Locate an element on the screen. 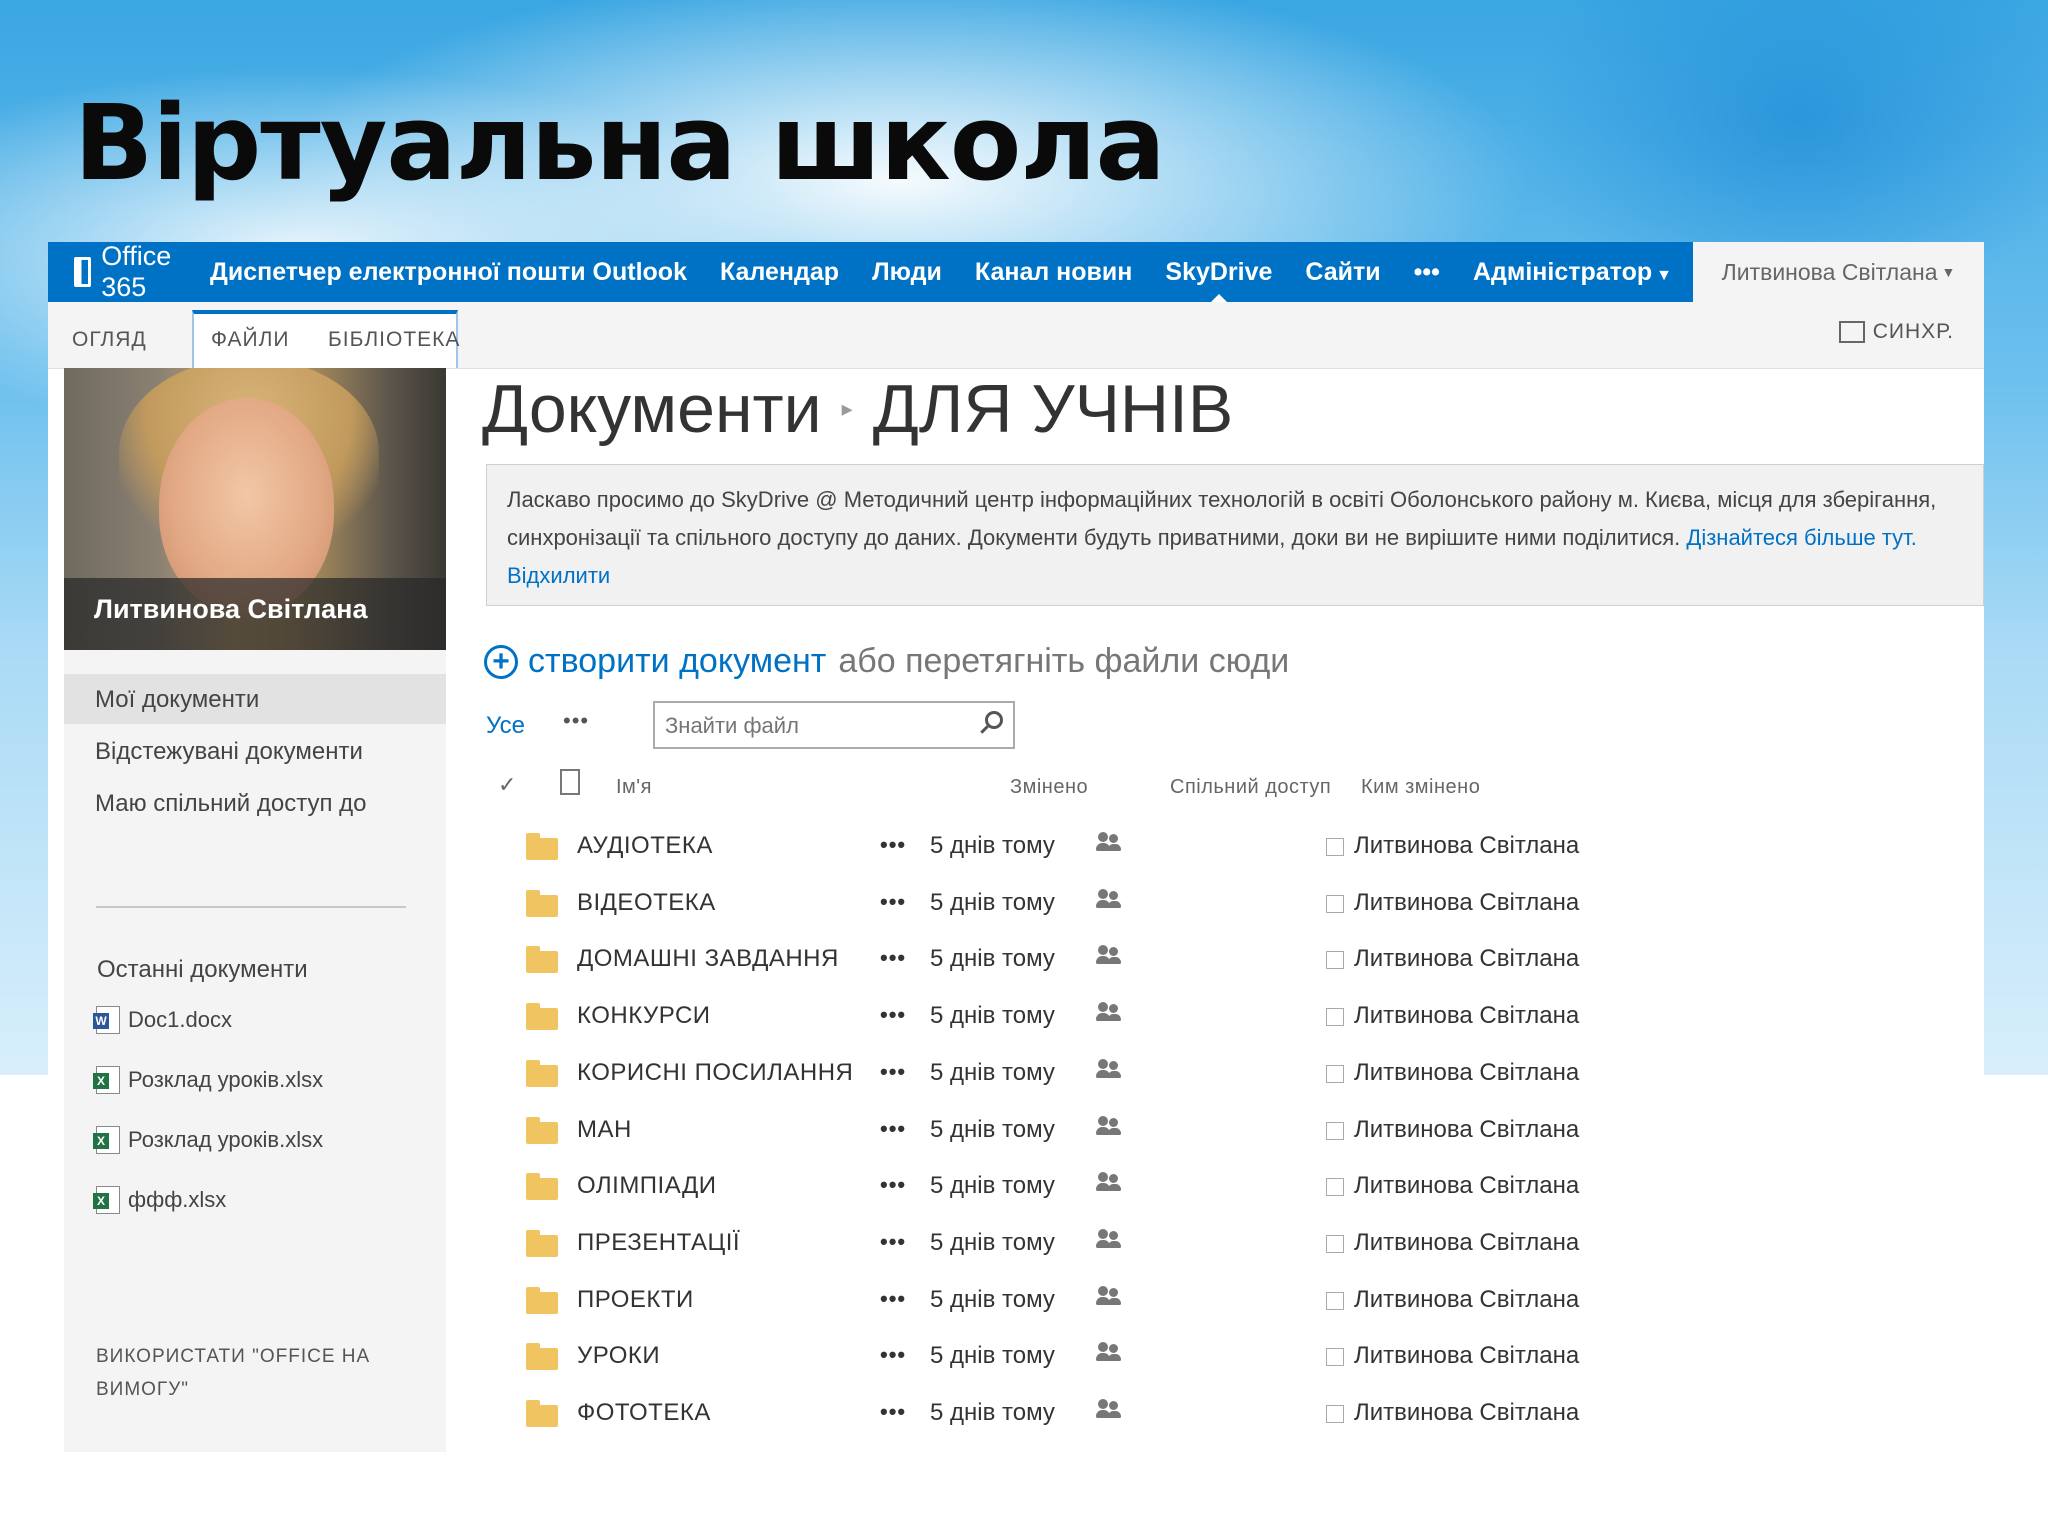 The width and height of the screenshot is (2048, 1536). nav-admin: Адміністратор ▼ is located at coordinates (1572, 272).